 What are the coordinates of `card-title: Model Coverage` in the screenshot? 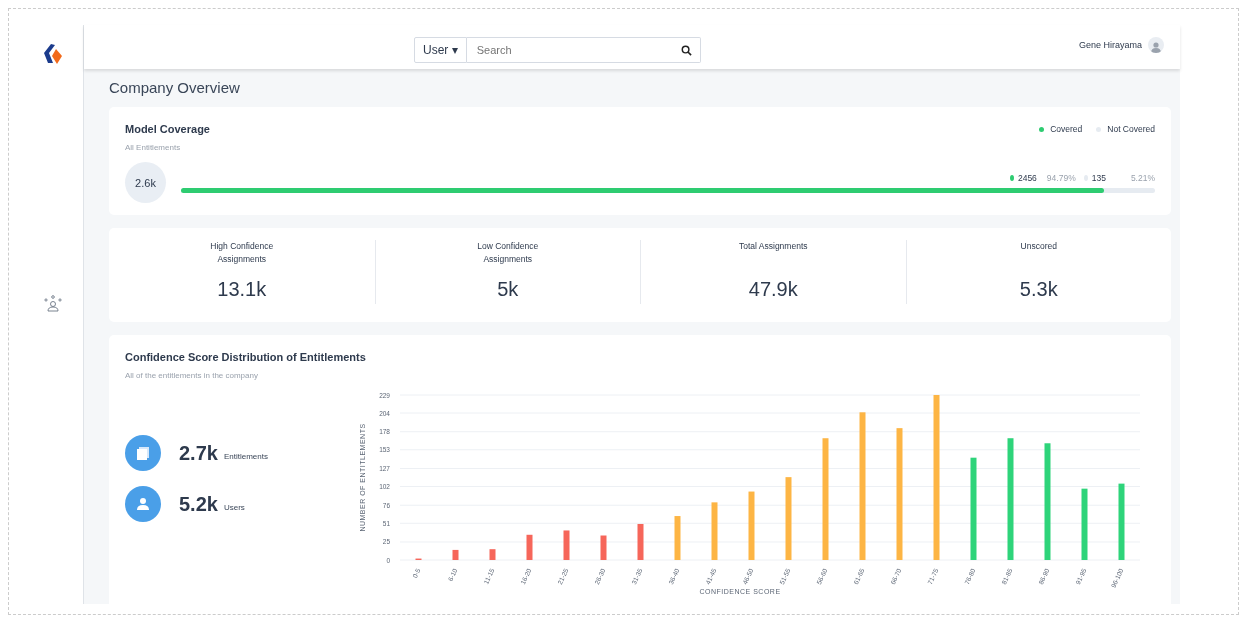 It's located at (167, 129).